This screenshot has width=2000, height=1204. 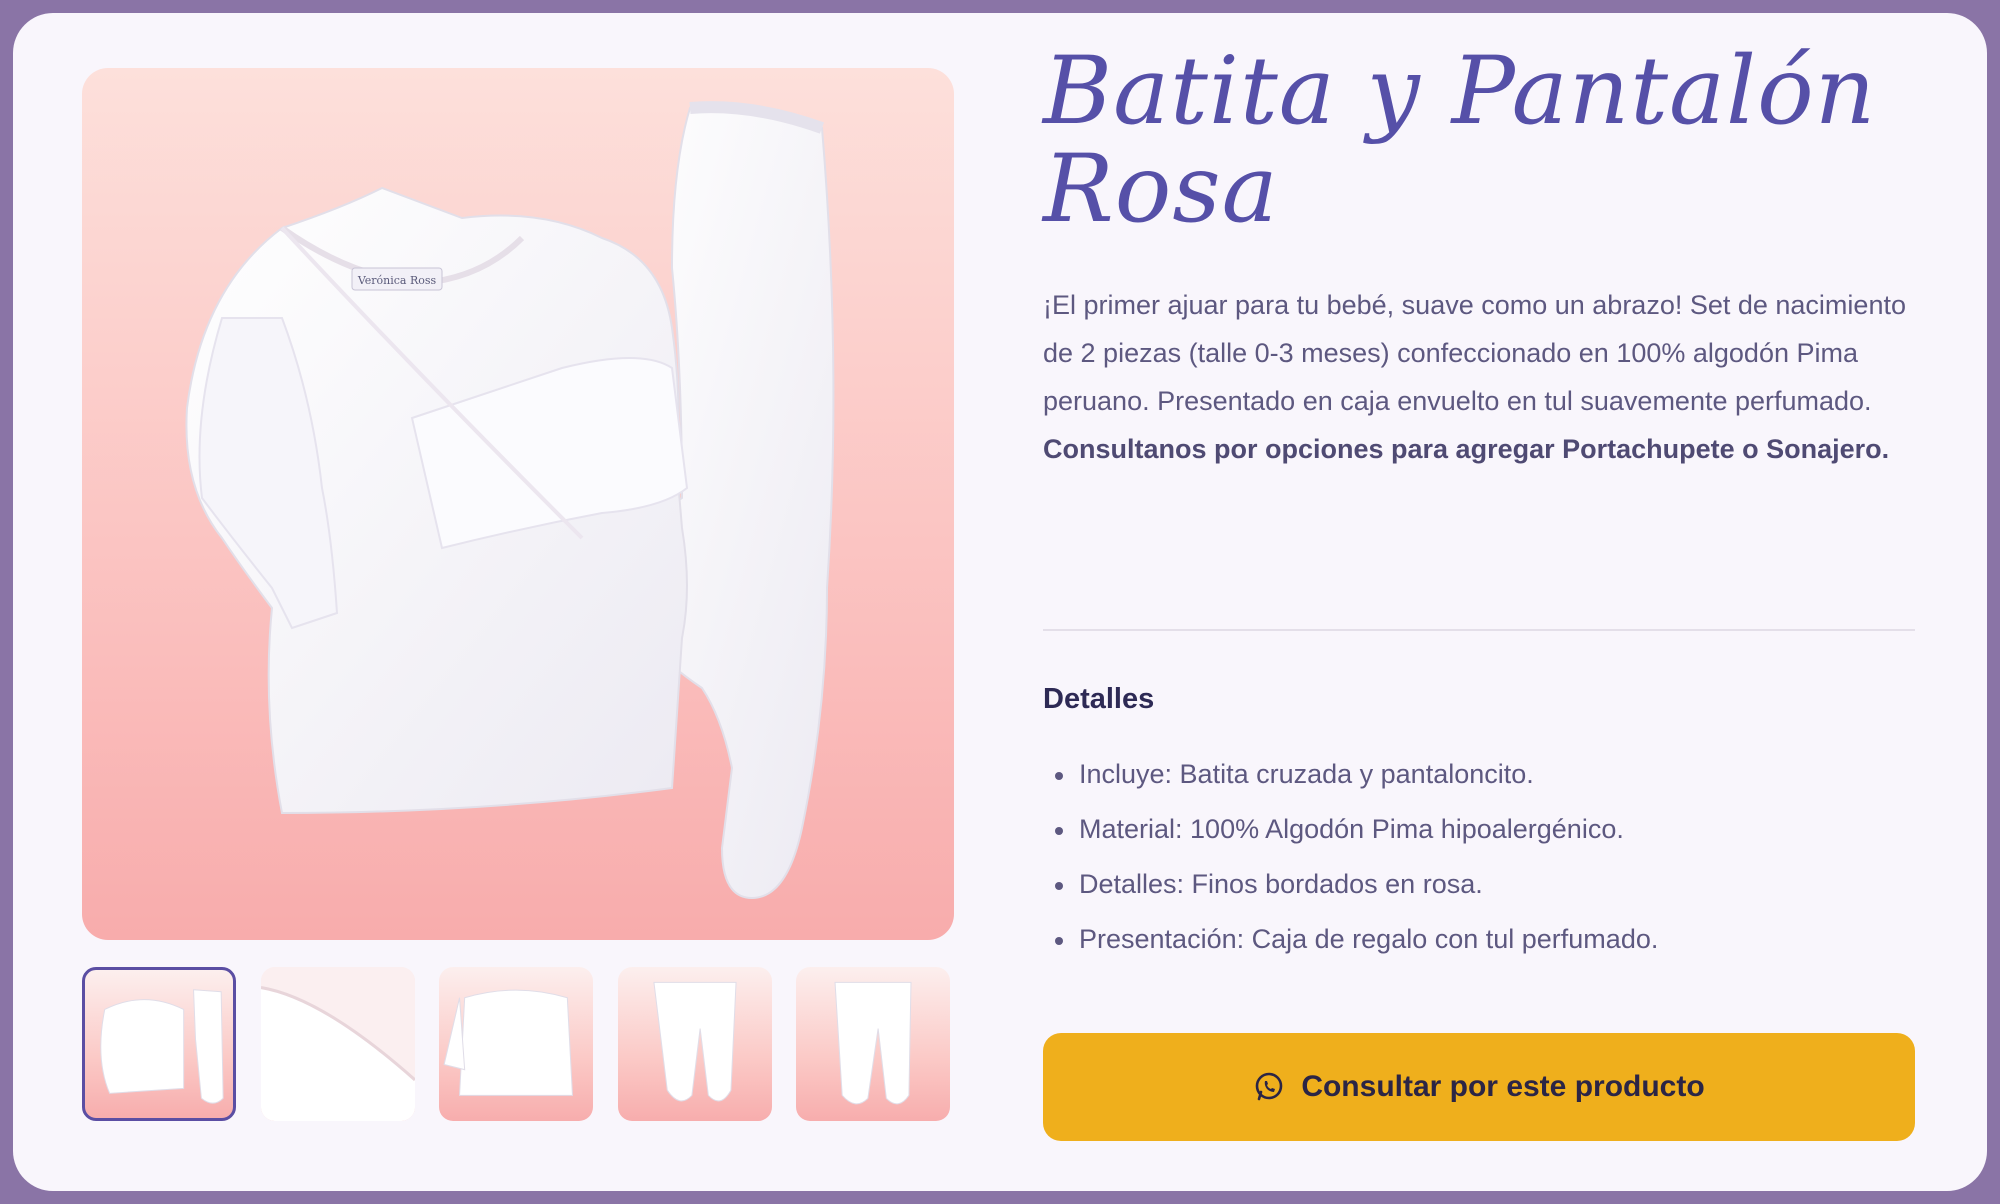 What do you see at coordinates (1269, 1086) in the screenshot?
I see `whatsapp-icon` at bounding box center [1269, 1086].